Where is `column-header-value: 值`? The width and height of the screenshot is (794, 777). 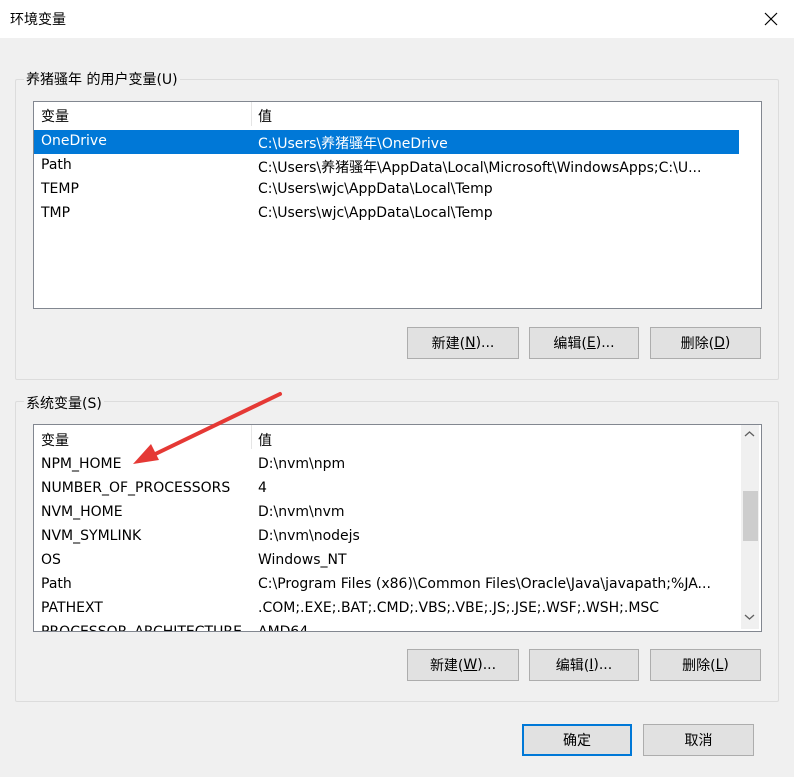
column-header-value: 值 is located at coordinates (265, 116).